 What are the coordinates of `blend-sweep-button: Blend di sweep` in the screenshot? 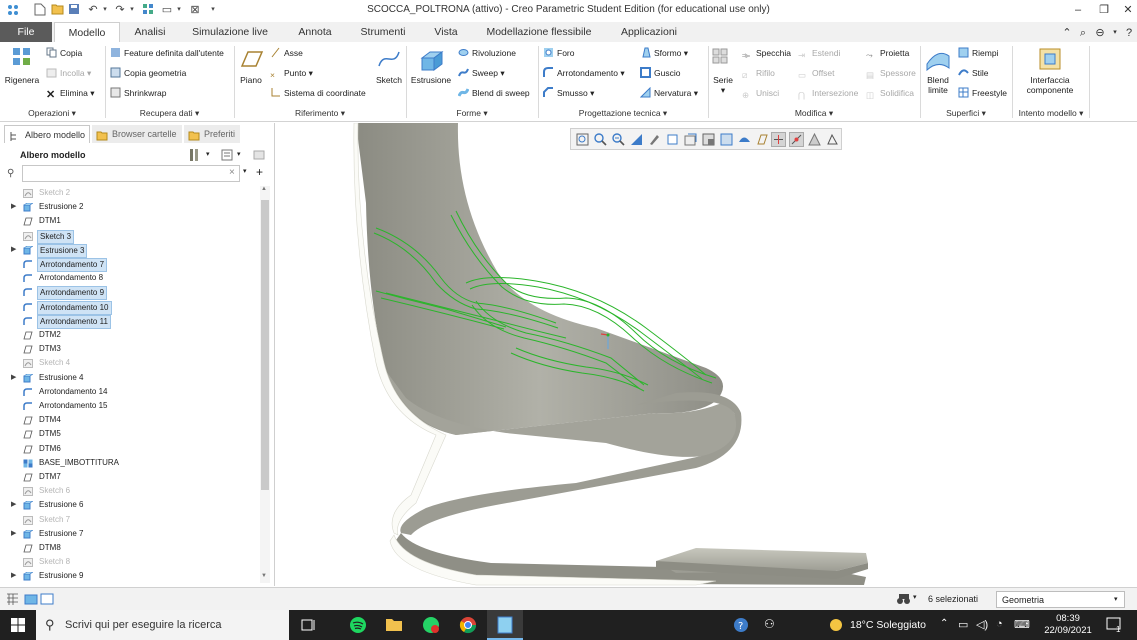 It's located at (493, 93).